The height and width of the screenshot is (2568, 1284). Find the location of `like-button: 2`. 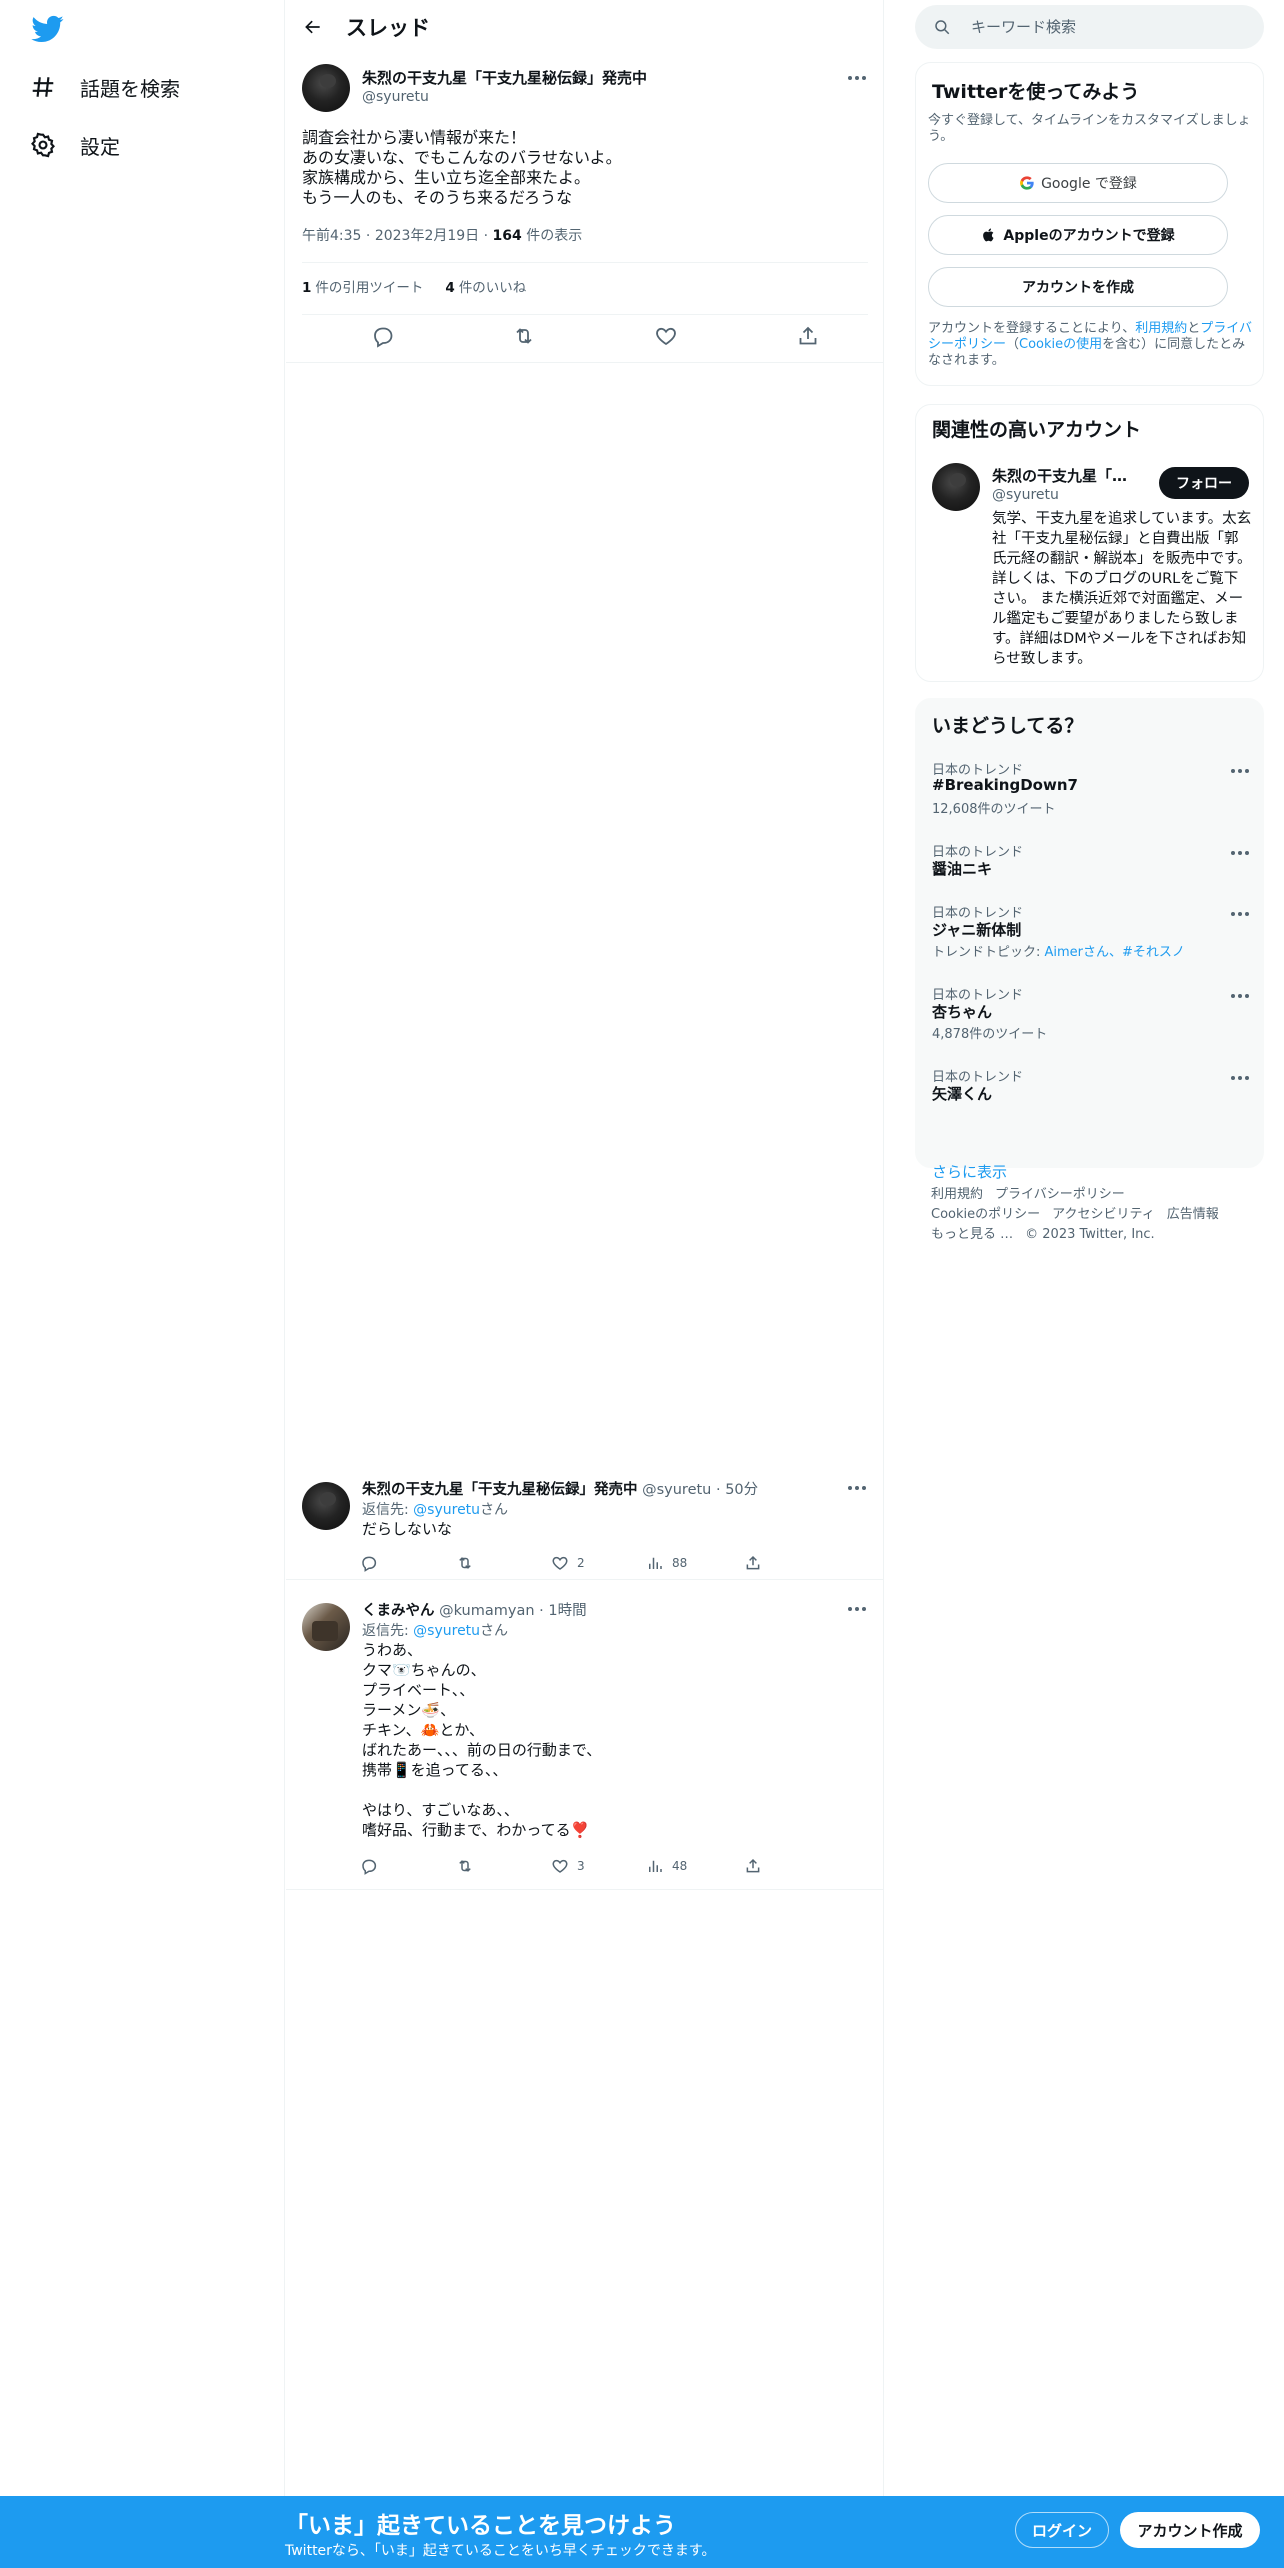

like-button: 2 is located at coordinates (568, 1563).